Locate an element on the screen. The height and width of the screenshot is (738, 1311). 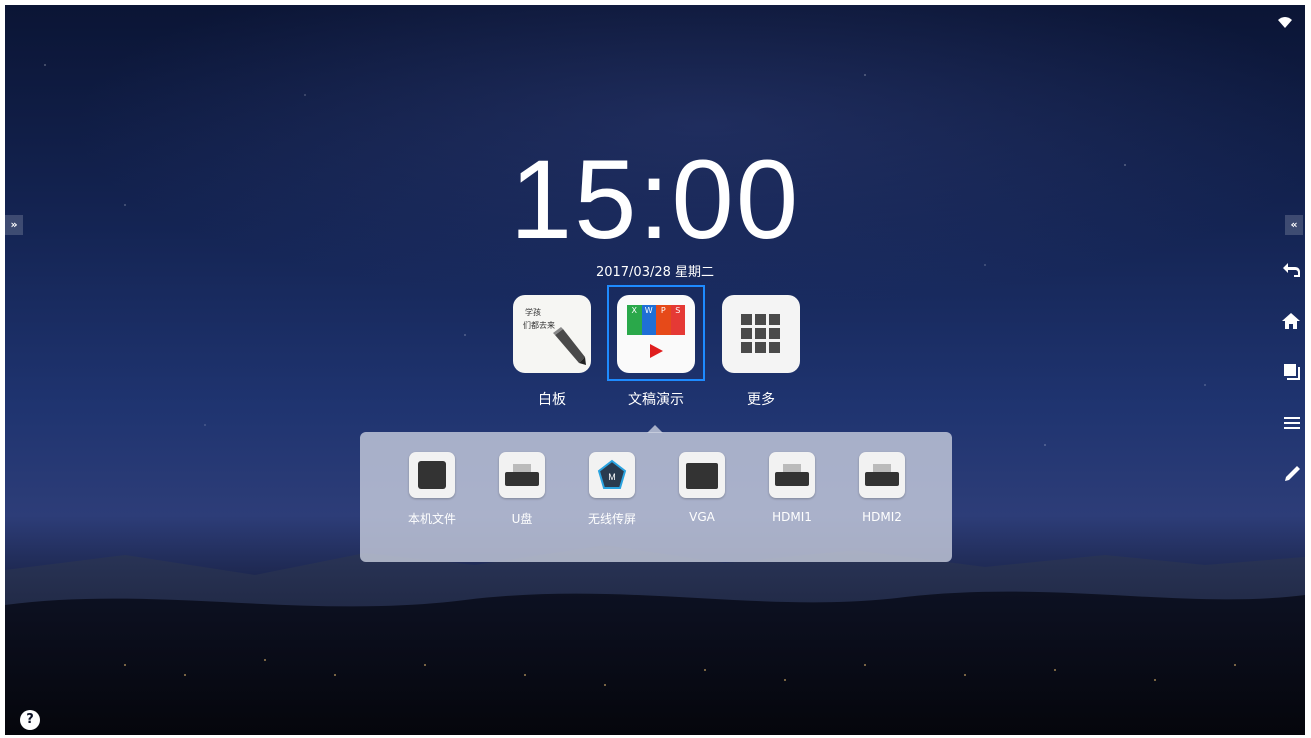
app-more-label: 更多 is located at coordinates (761, 400).